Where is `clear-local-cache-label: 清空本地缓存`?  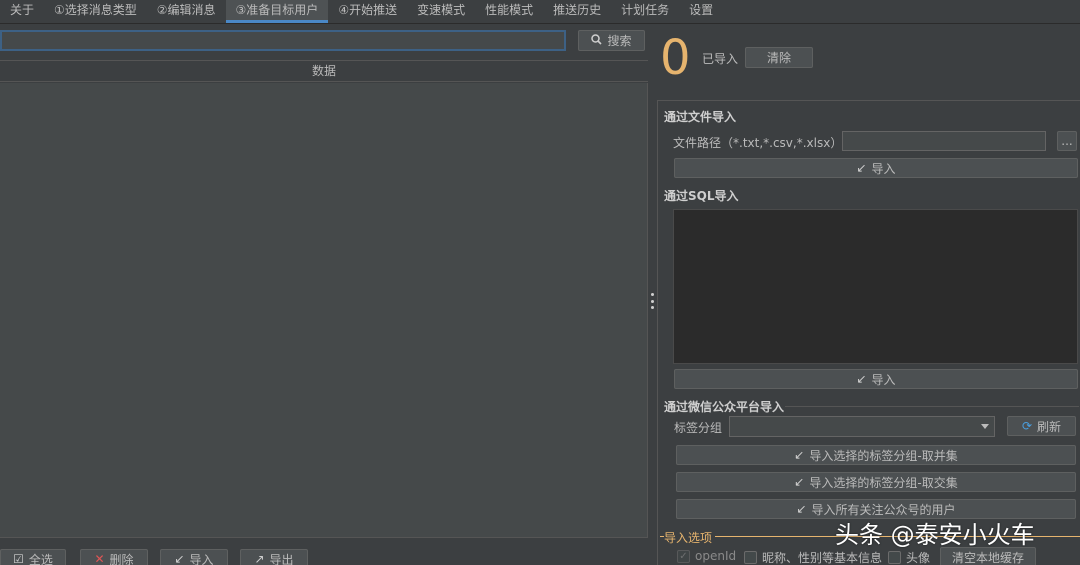
clear-local-cache-label: 清空本地缓存 is located at coordinates (987, 557).